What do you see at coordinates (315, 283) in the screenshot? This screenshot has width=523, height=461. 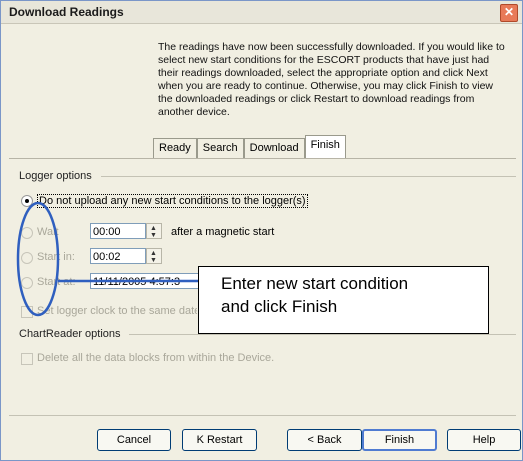 I see `callout-line-1: Enter new start condition` at bounding box center [315, 283].